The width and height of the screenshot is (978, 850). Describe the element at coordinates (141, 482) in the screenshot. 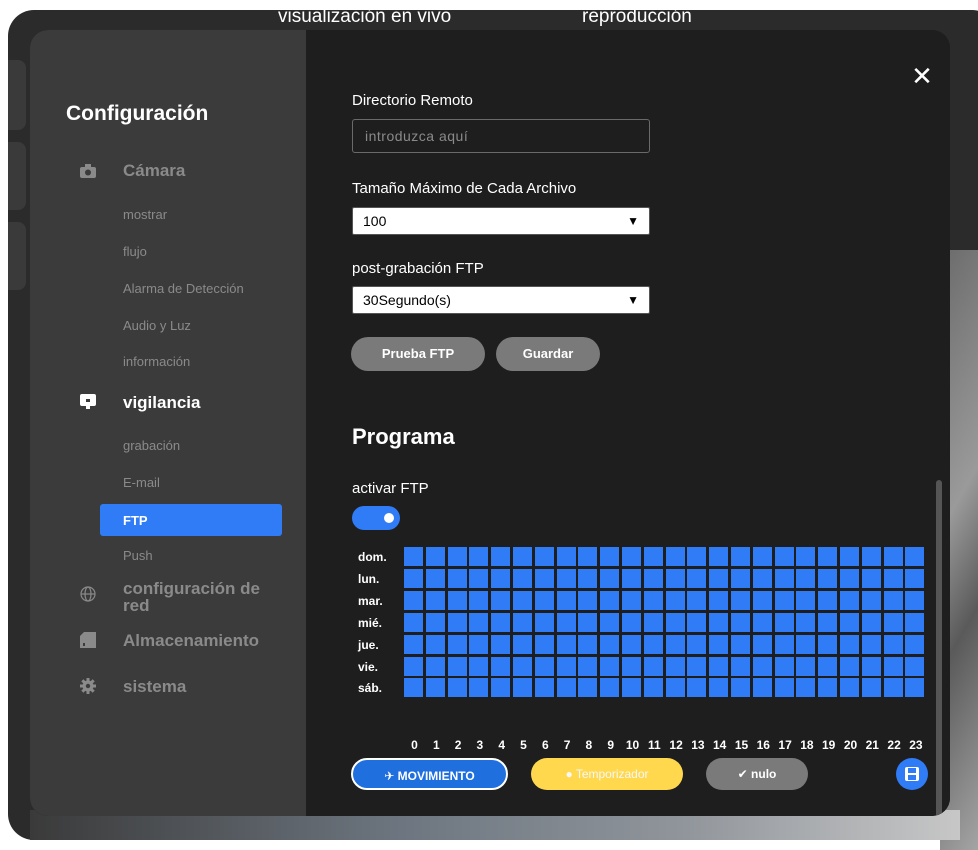

I see `sidebar-subitem-email: E-mail` at that location.